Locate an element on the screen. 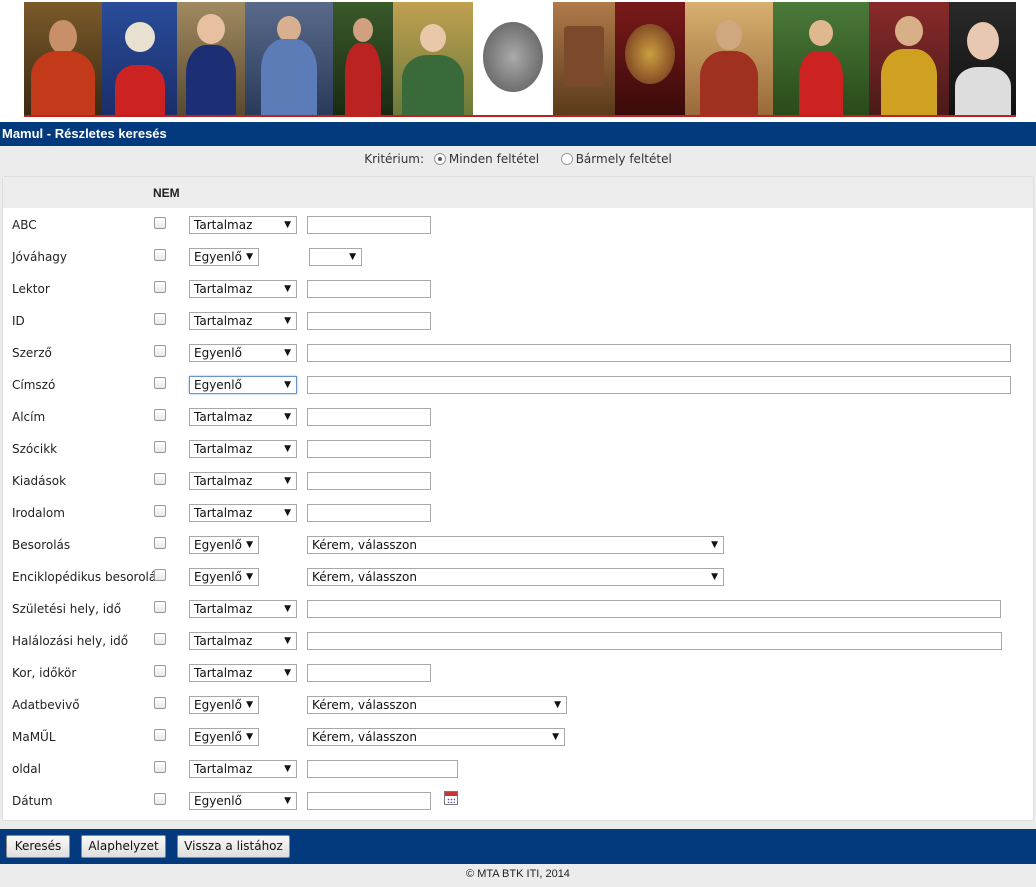  form-header: NEM is located at coordinates (518, 192).